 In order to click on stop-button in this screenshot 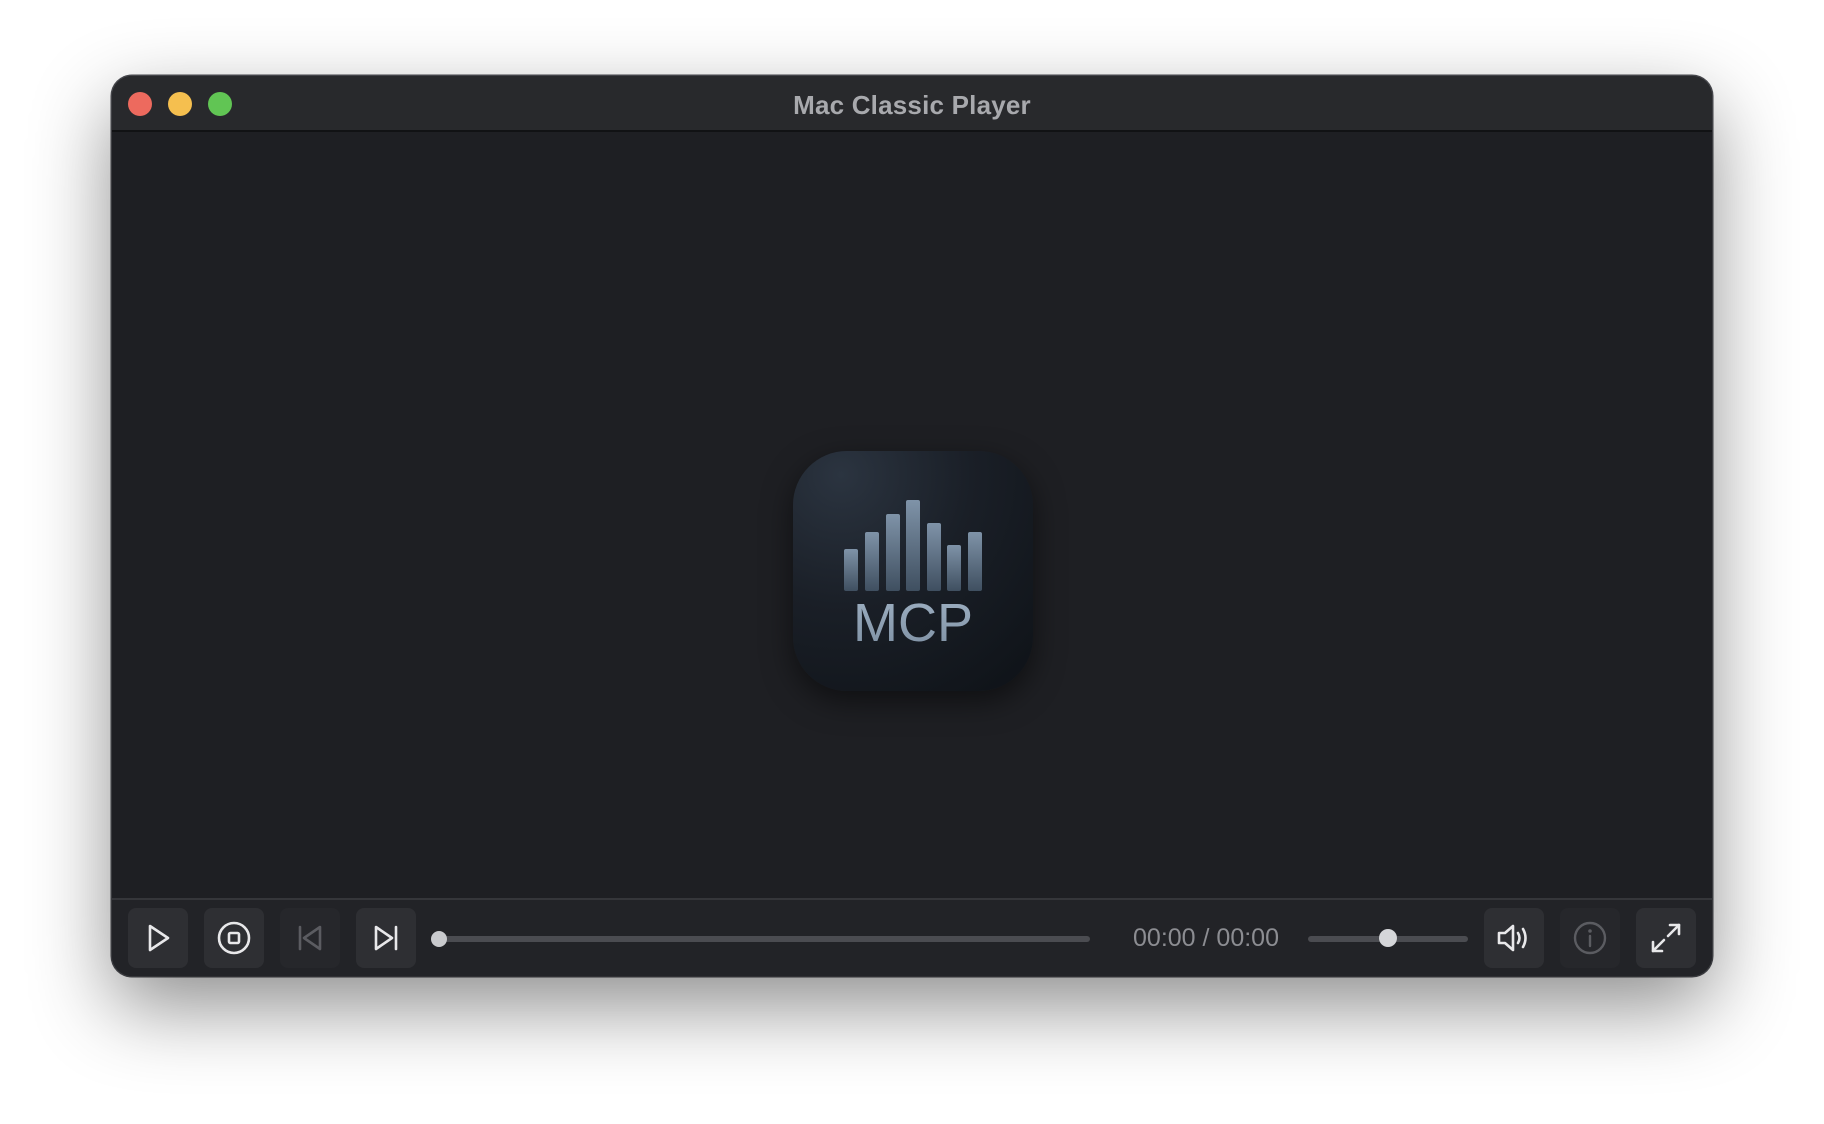, I will do `click(234, 938)`.